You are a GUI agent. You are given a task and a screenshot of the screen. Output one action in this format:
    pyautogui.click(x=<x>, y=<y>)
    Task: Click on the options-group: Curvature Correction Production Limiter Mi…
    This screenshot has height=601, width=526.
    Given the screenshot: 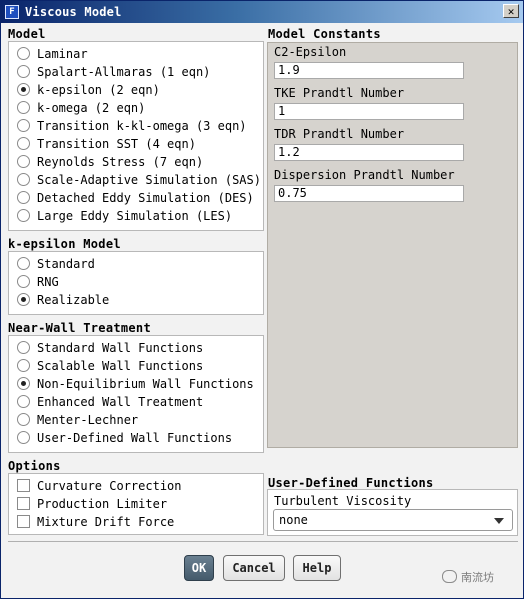 What is the action you would take?
    pyautogui.click(x=136, y=504)
    